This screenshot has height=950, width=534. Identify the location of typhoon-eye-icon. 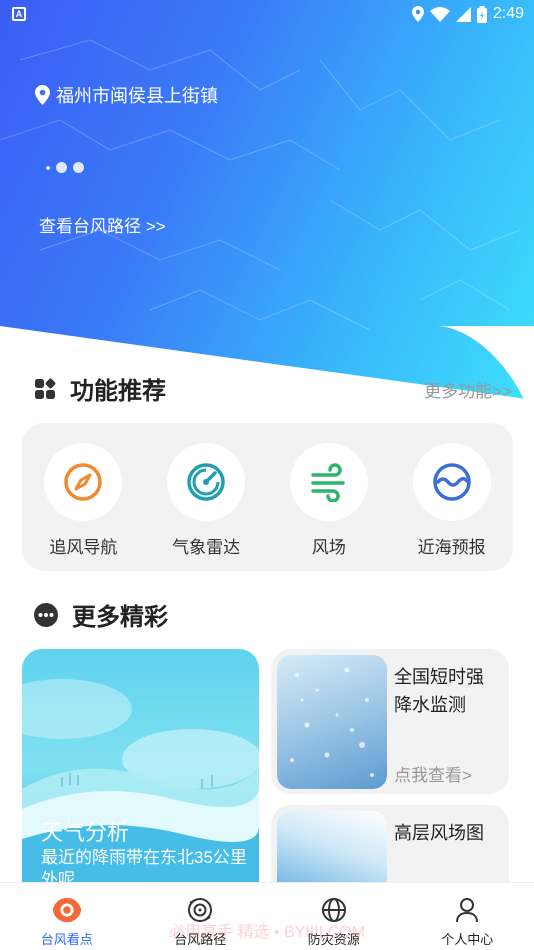
(66, 910).